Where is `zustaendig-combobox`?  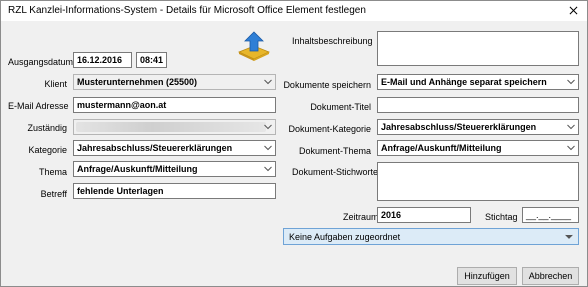
zustaendig-combobox is located at coordinates (174, 127).